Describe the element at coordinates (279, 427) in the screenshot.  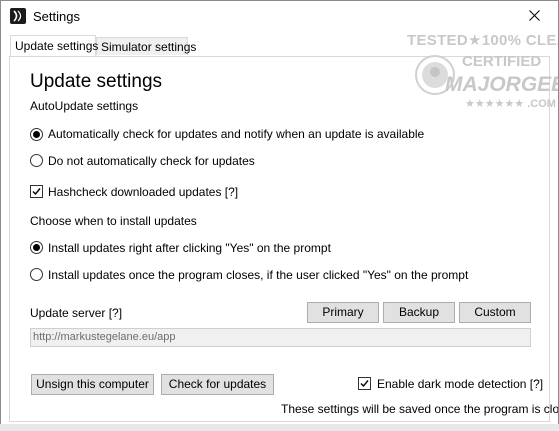
I see `taskbar-strip` at that location.